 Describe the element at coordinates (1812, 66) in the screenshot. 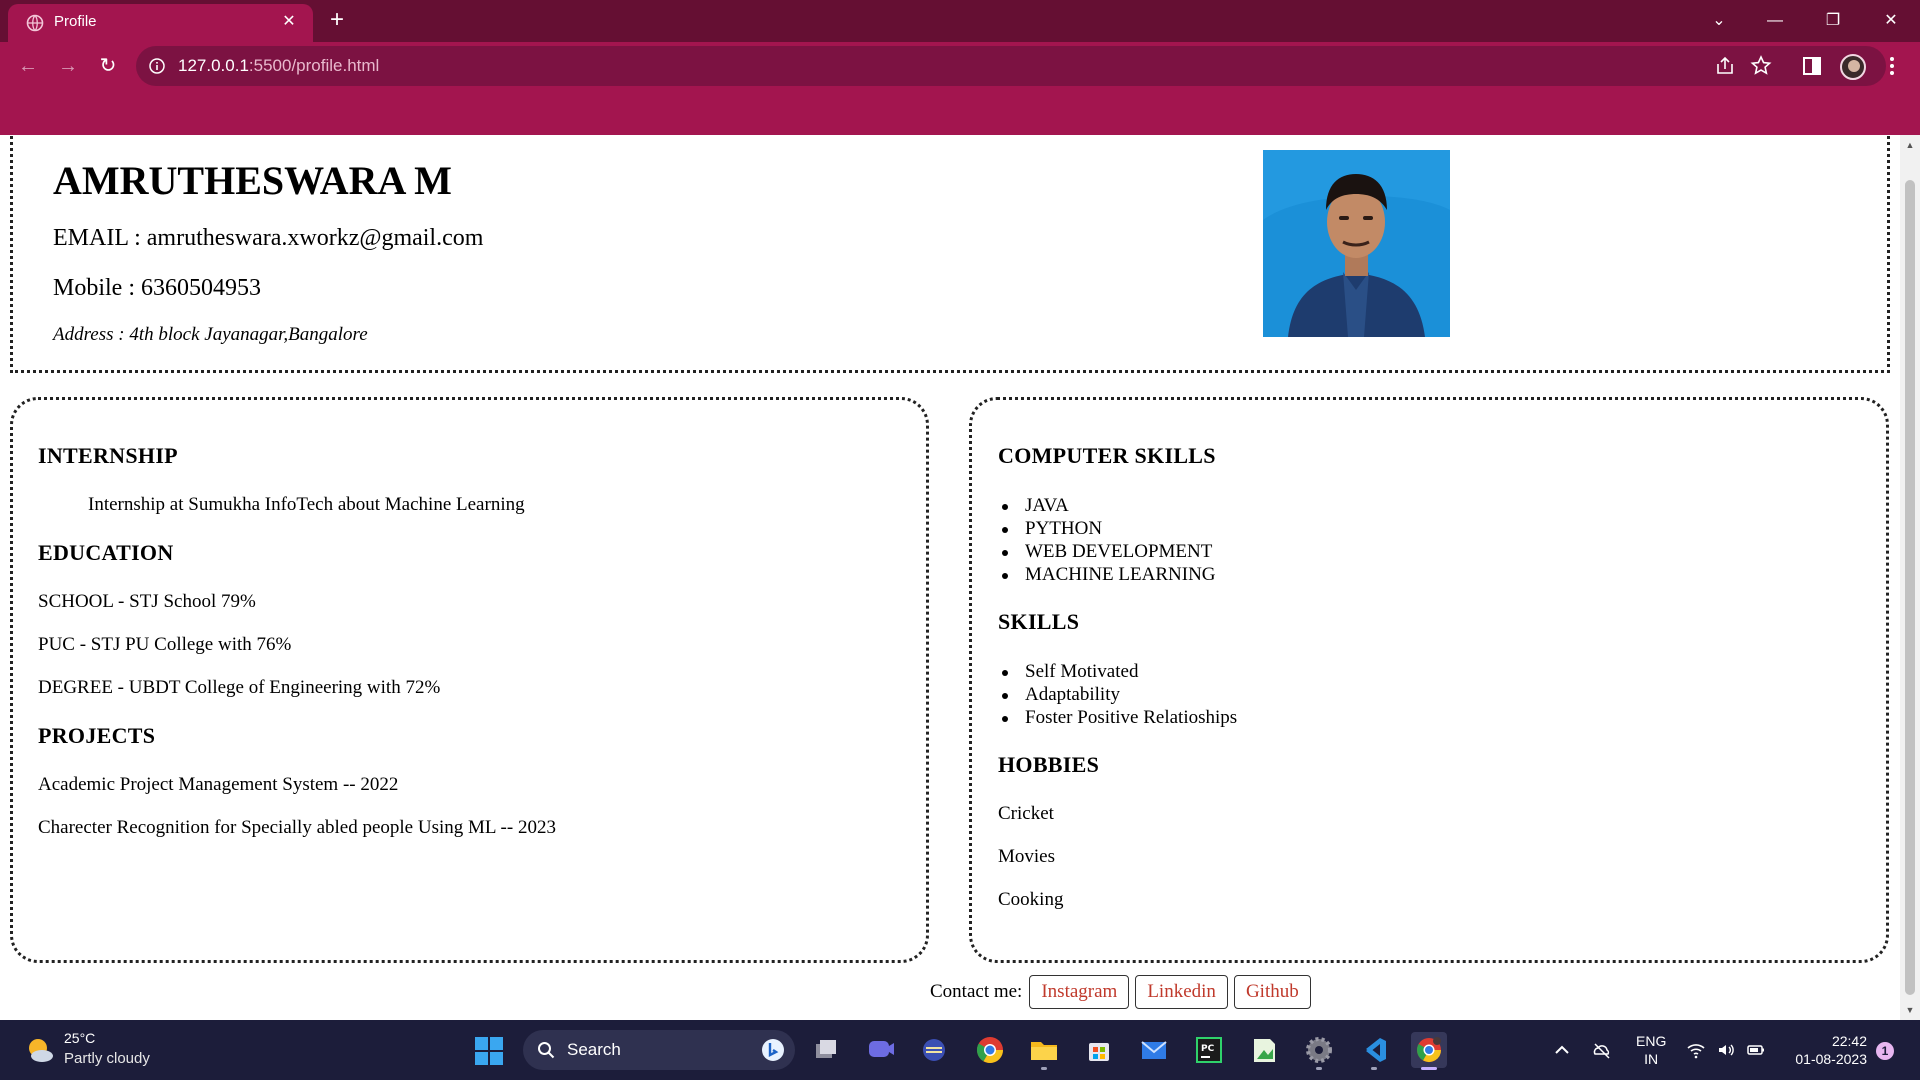

I see `side-panel-icon` at that location.